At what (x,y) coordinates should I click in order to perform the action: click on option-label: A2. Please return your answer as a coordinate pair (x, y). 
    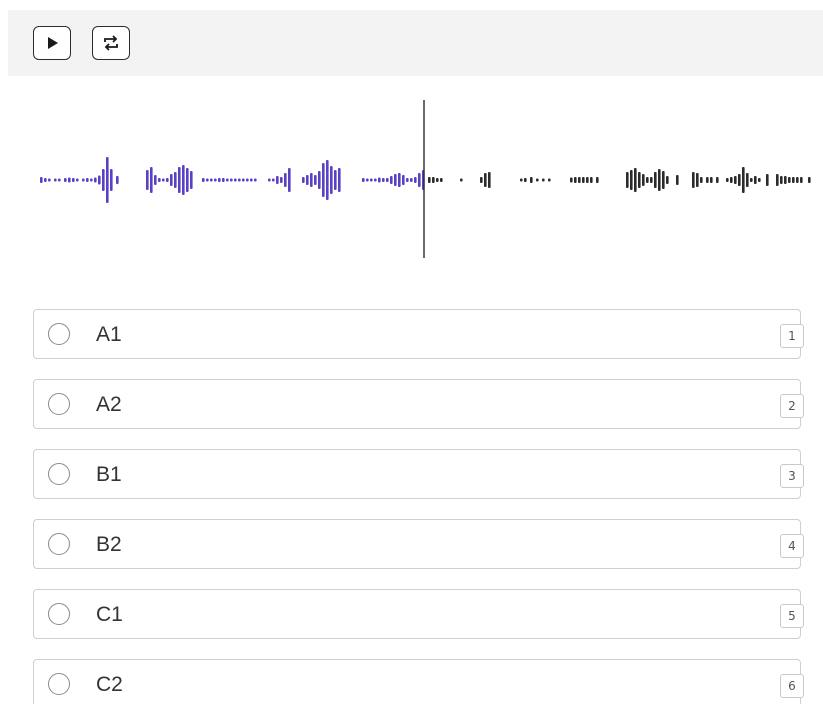
    Looking at the image, I should click on (109, 404).